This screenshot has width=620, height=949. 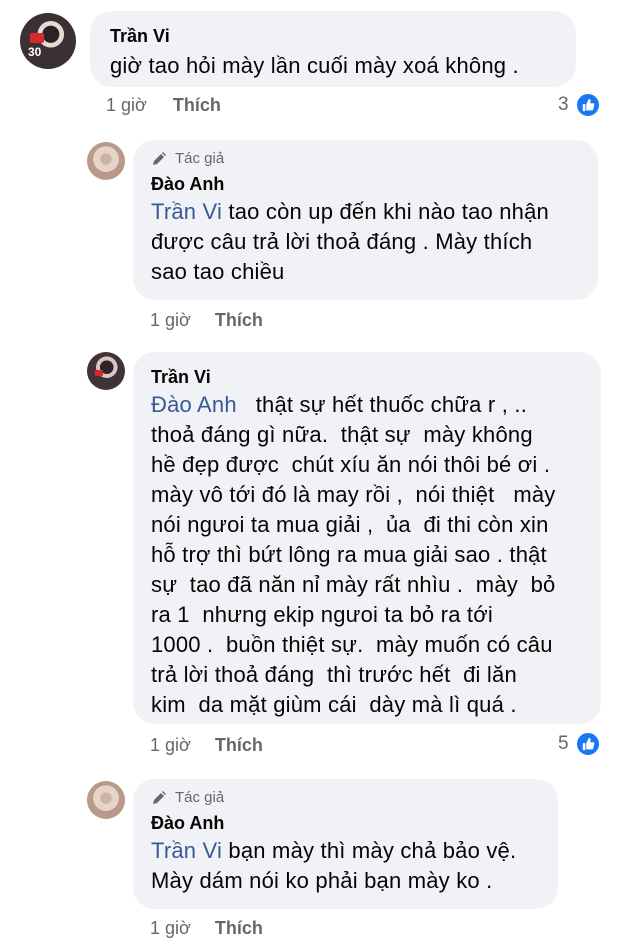 What do you see at coordinates (35, 52) in the screenshot?
I see `avatar-badge-text: 30` at bounding box center [35, 52].